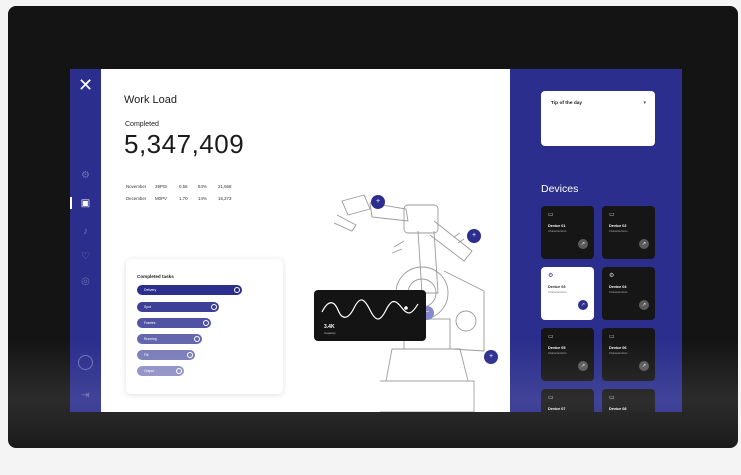 This screenshot has width=741, height=475. I want to click on task-bar: Delivery, so click(189, 290).